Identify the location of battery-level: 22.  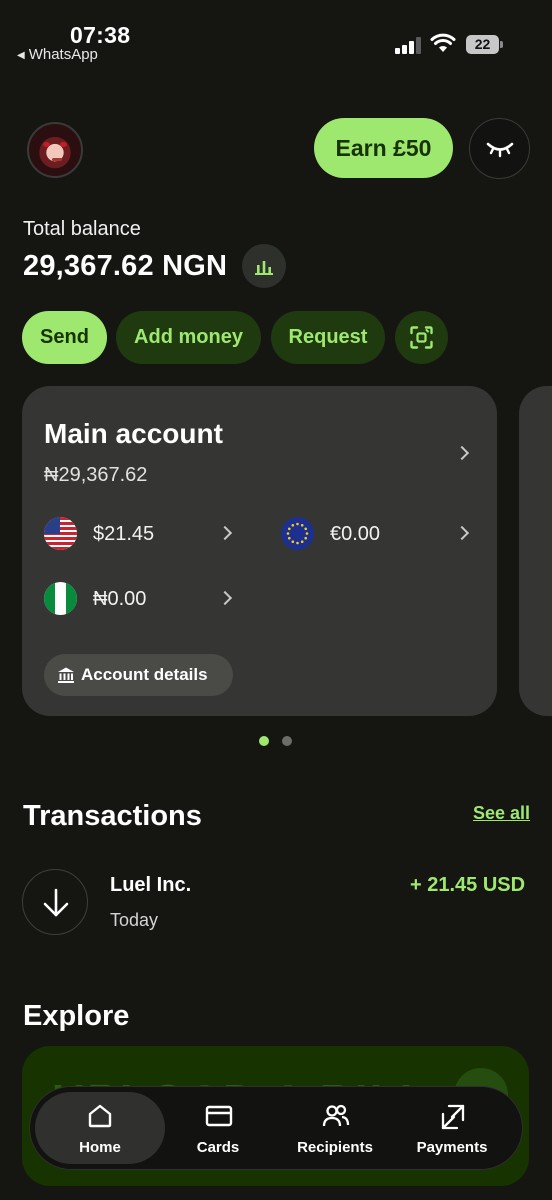
(482, 44).